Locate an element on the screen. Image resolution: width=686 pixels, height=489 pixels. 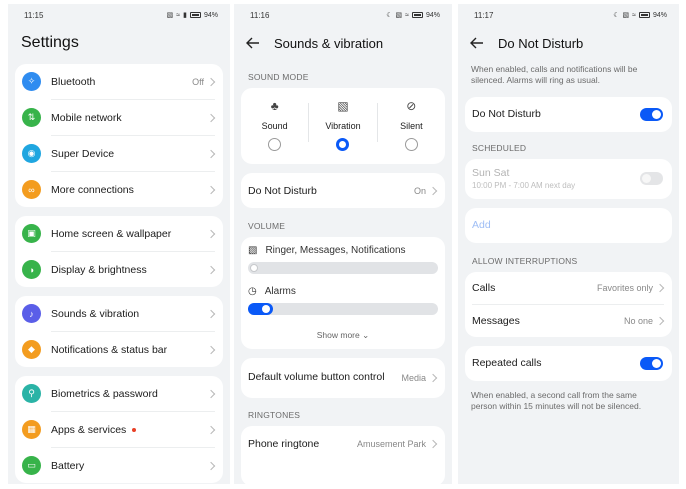
speaker-icon: ♪ is located at coordinates (31, 313).